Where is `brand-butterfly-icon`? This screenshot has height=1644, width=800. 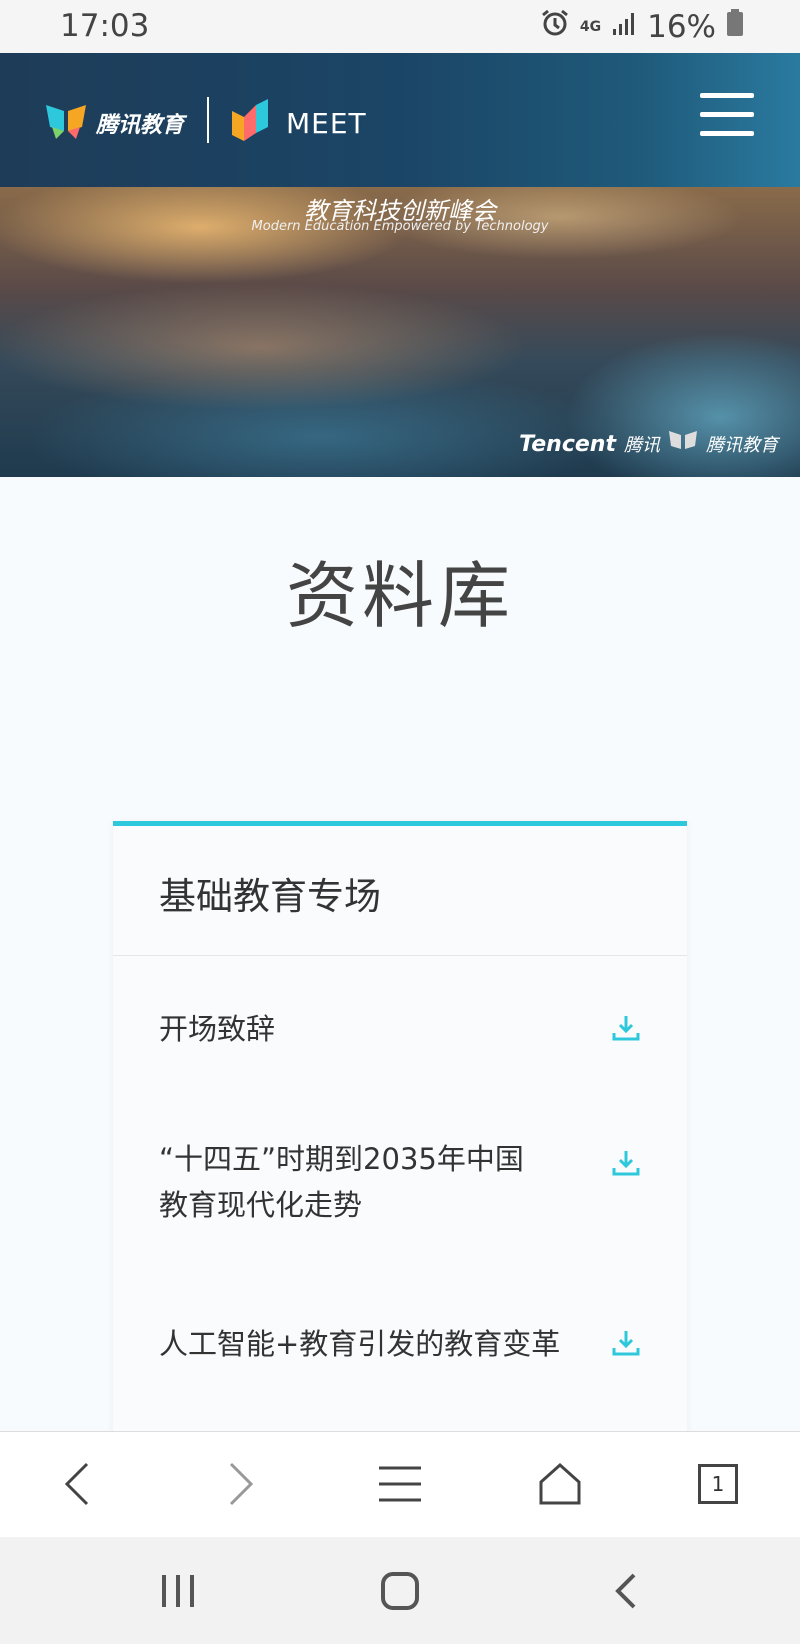 brand-butterfly-icon is located at coordinates (683, 444).